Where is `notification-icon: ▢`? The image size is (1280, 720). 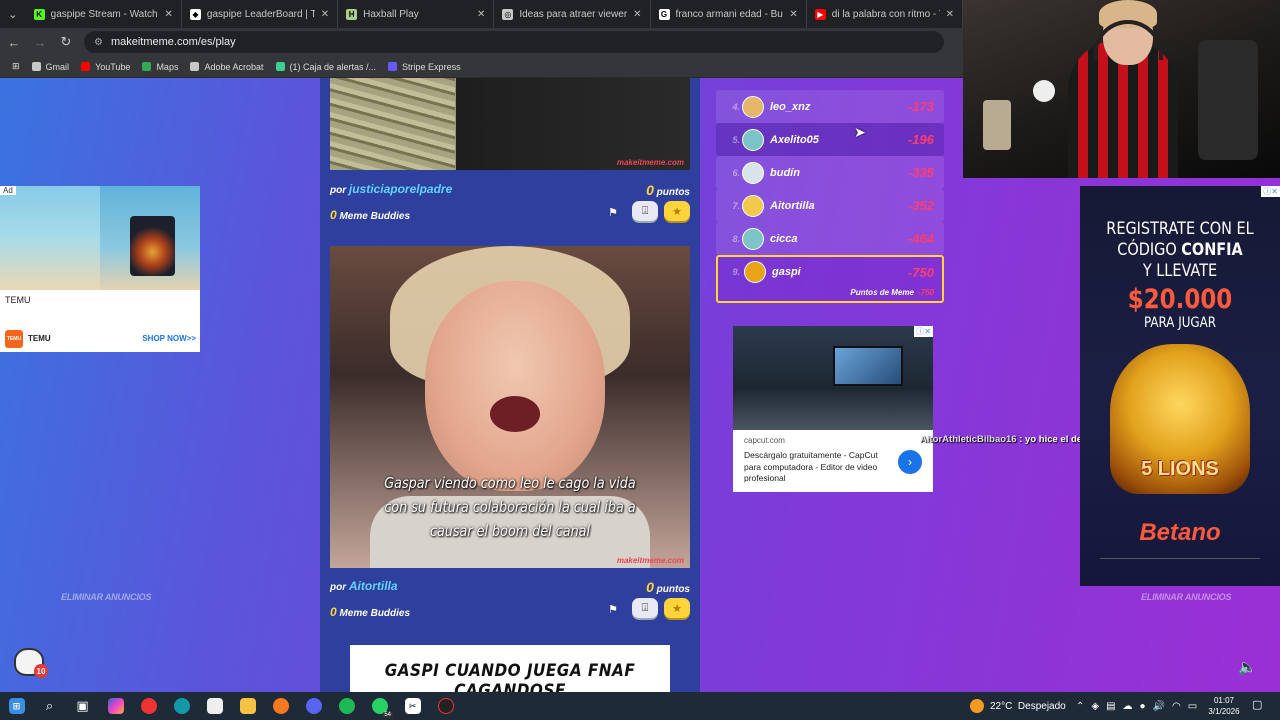
notification-icon: ▢ is located at coordinates (1257, 704).